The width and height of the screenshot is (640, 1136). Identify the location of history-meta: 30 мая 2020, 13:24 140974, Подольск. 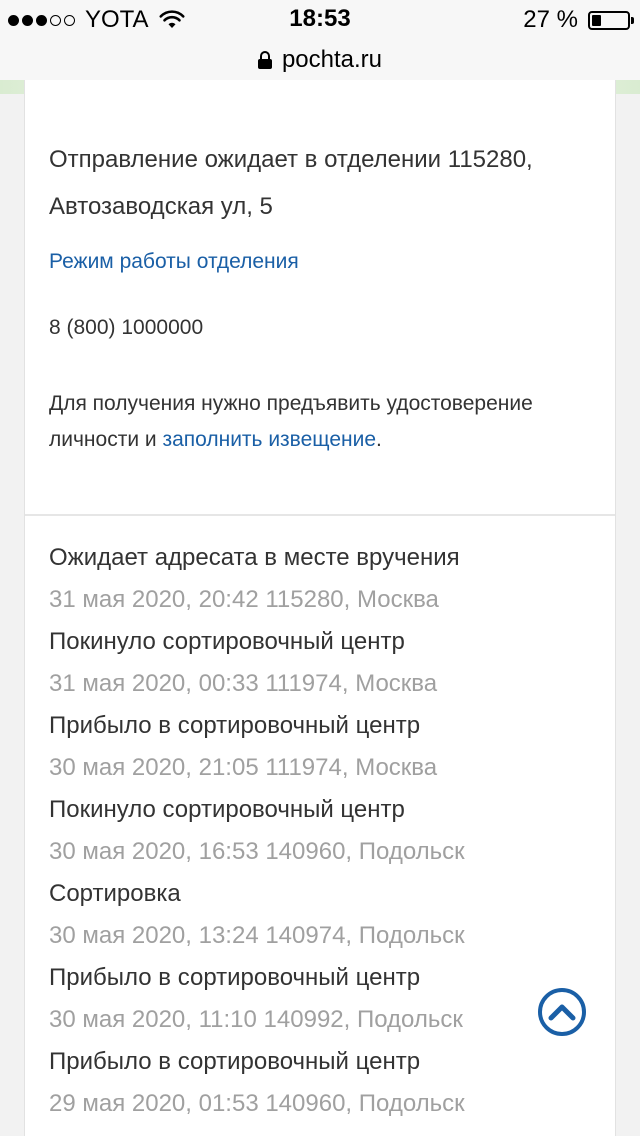
(257, 935).